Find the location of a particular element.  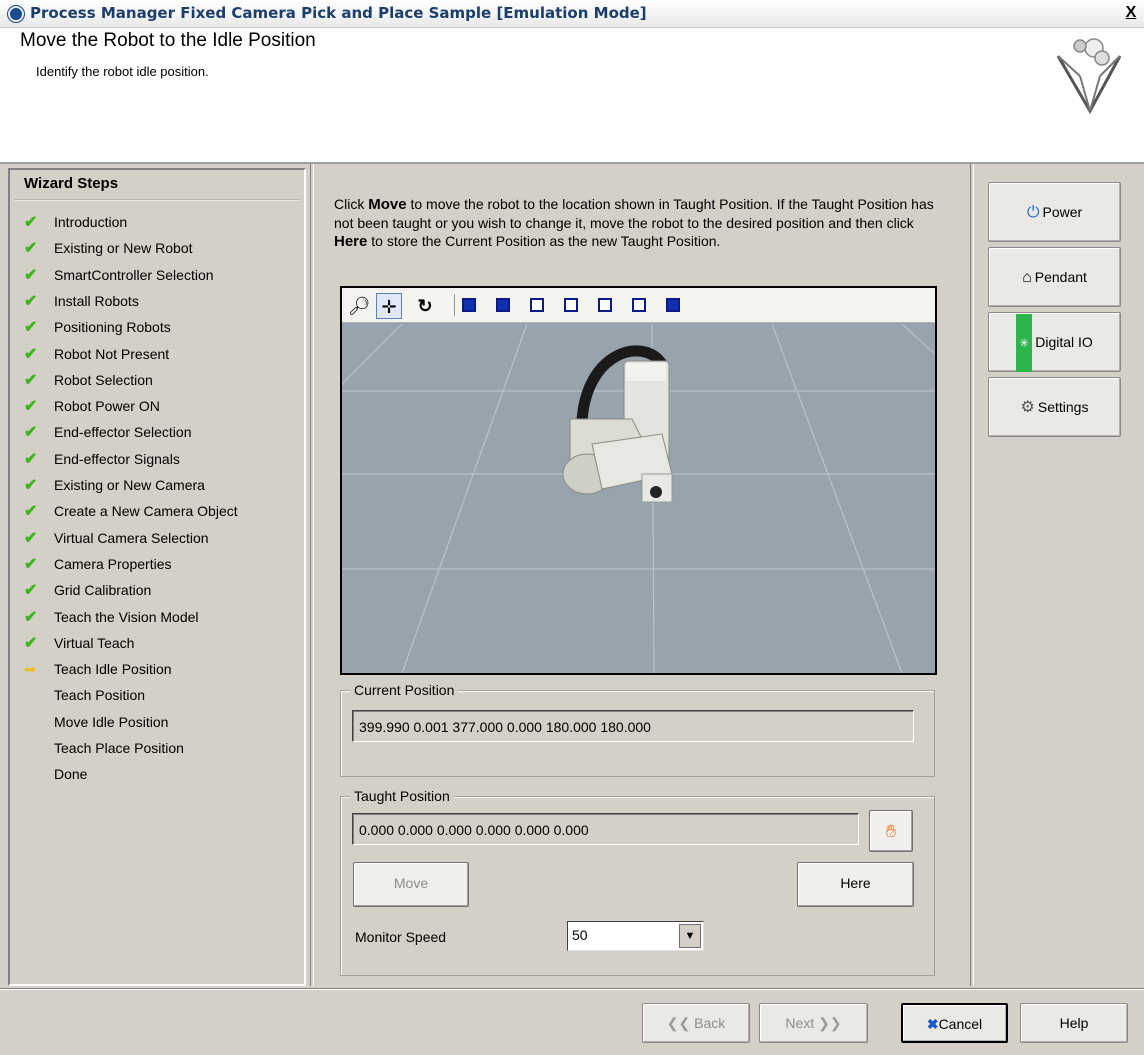

cancel-label: Cancel is located at coordinates (960, 1024).